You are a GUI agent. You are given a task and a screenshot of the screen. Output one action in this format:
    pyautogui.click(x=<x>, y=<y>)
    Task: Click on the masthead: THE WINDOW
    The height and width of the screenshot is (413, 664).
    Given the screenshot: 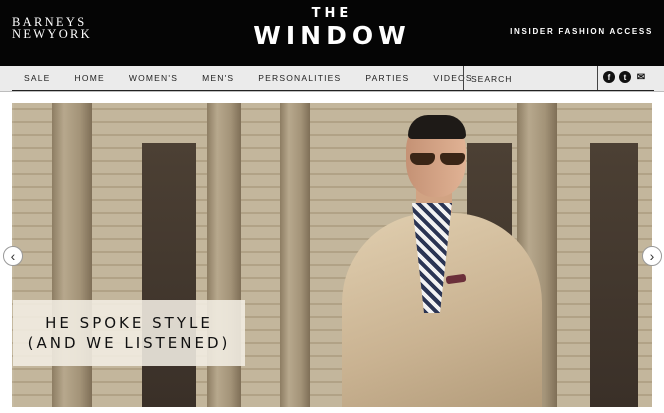 What is the action you would take?
    pyautogui.click(x=332, y=28)
    